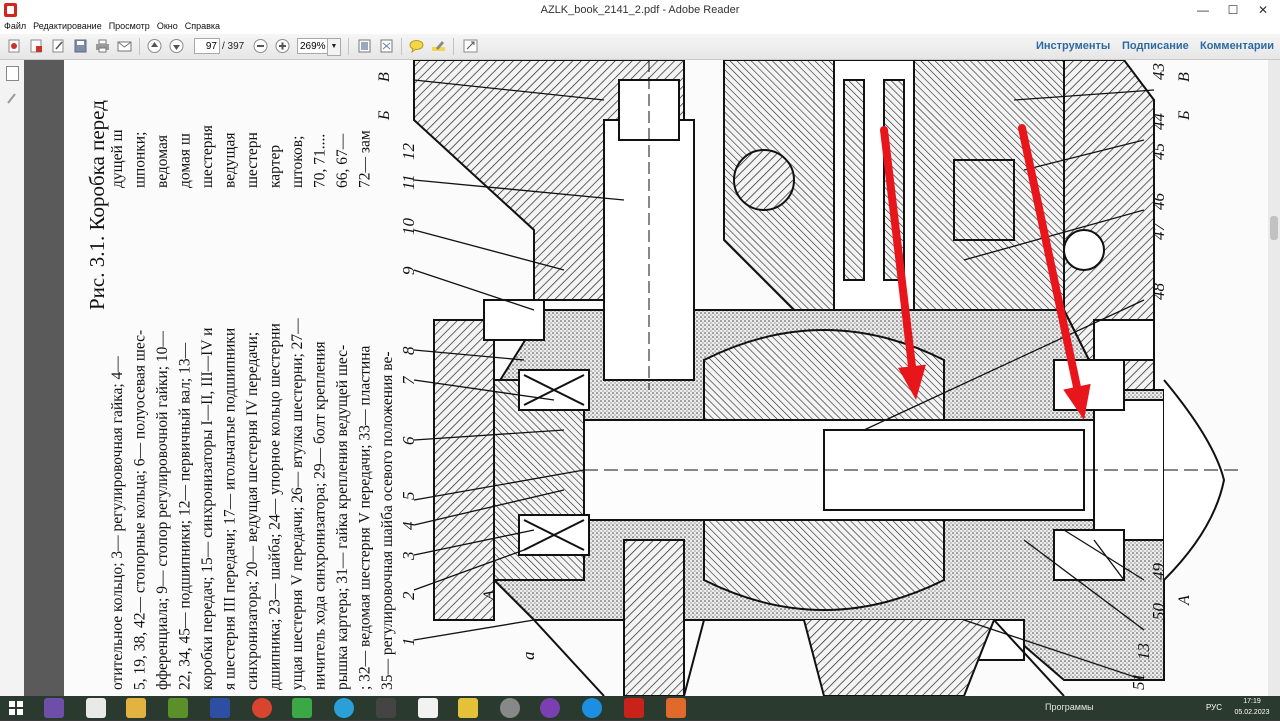  I want to click on signatures-icon, so click(11, 98).